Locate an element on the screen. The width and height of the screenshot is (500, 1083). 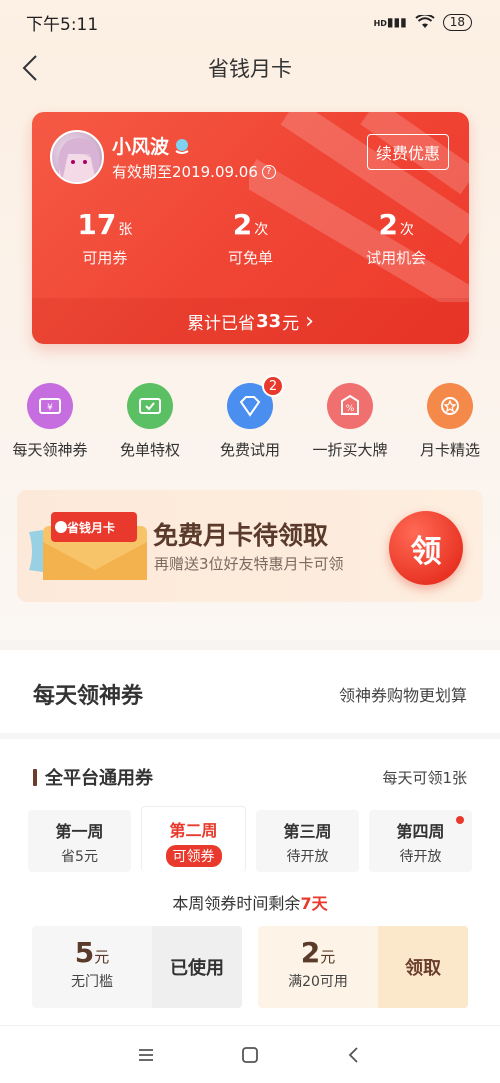
subsection-title: 全平台通用券 is located at coordinates (93, 777).